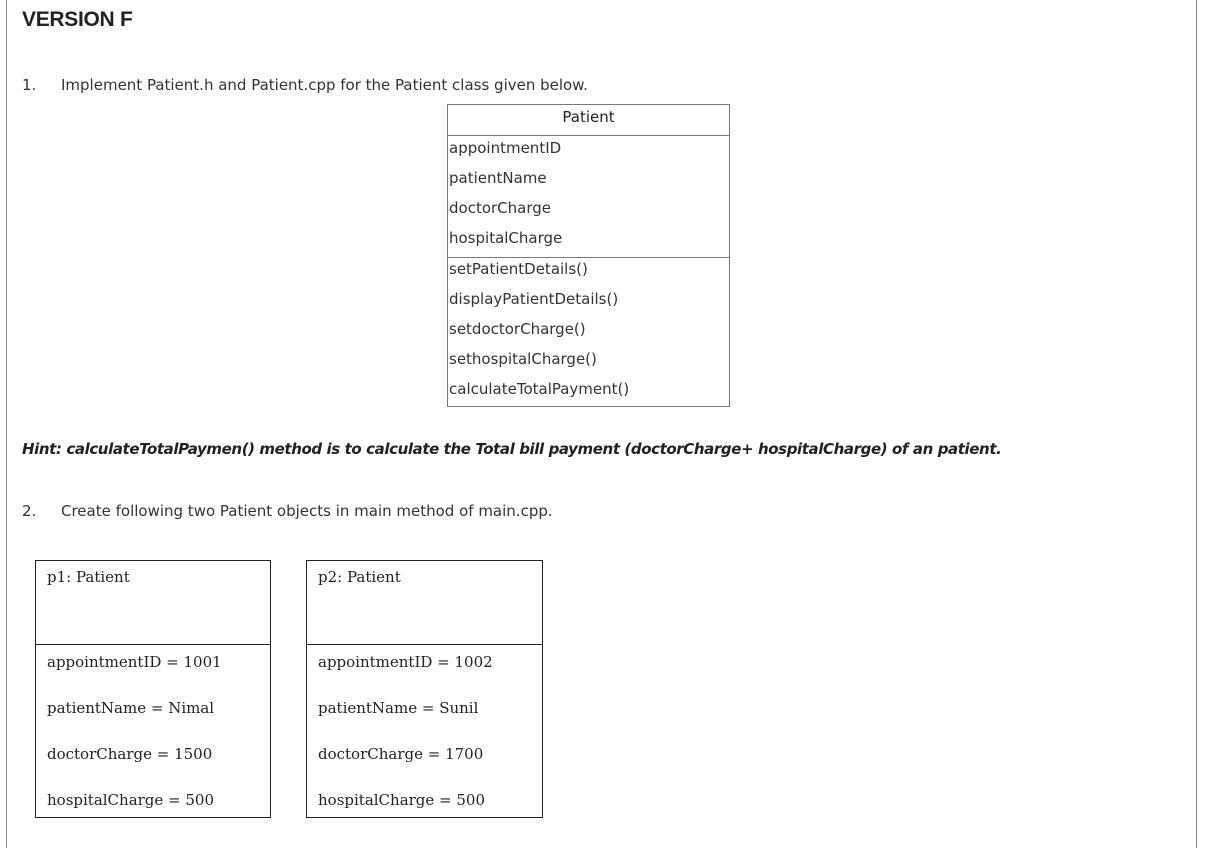 The image size is (1205, 848). What do you see at coordinates (500, 208) in the screenshot?
I see `attribute-doctor-charge: doctorCharge` at bounding box center [500, 208].